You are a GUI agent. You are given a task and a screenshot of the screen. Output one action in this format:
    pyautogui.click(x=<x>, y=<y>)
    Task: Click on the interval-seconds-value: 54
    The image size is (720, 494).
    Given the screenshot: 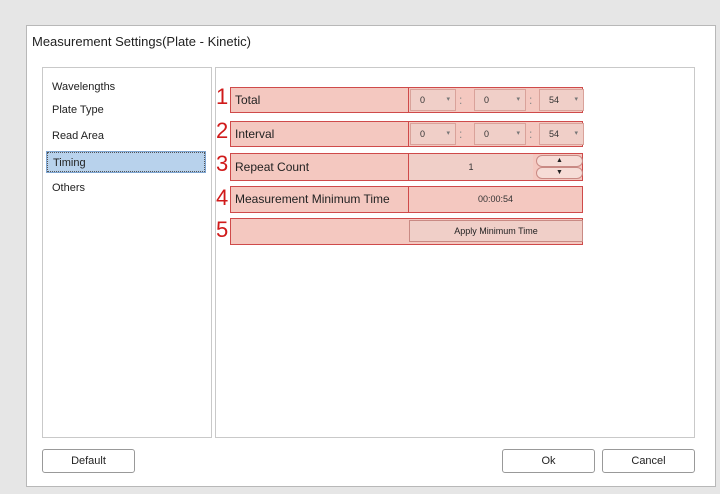 What is the action you would take?
    pyautogui.click(x=554, y=134)
    